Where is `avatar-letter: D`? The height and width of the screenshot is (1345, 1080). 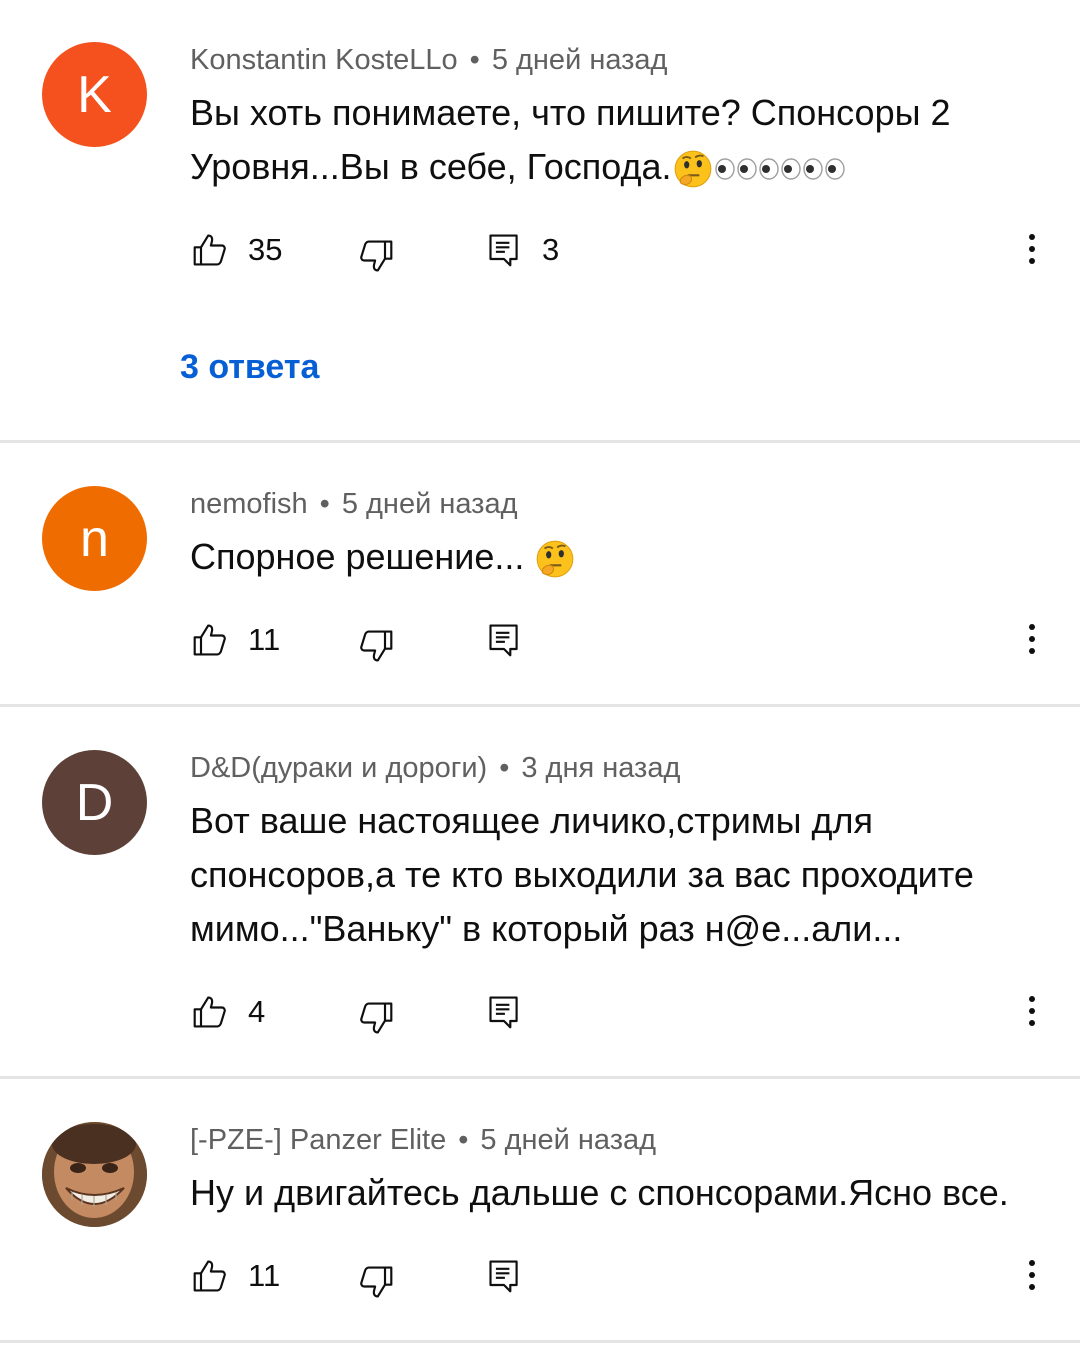 avatar-letter: D is located at coordinates (94, 802).